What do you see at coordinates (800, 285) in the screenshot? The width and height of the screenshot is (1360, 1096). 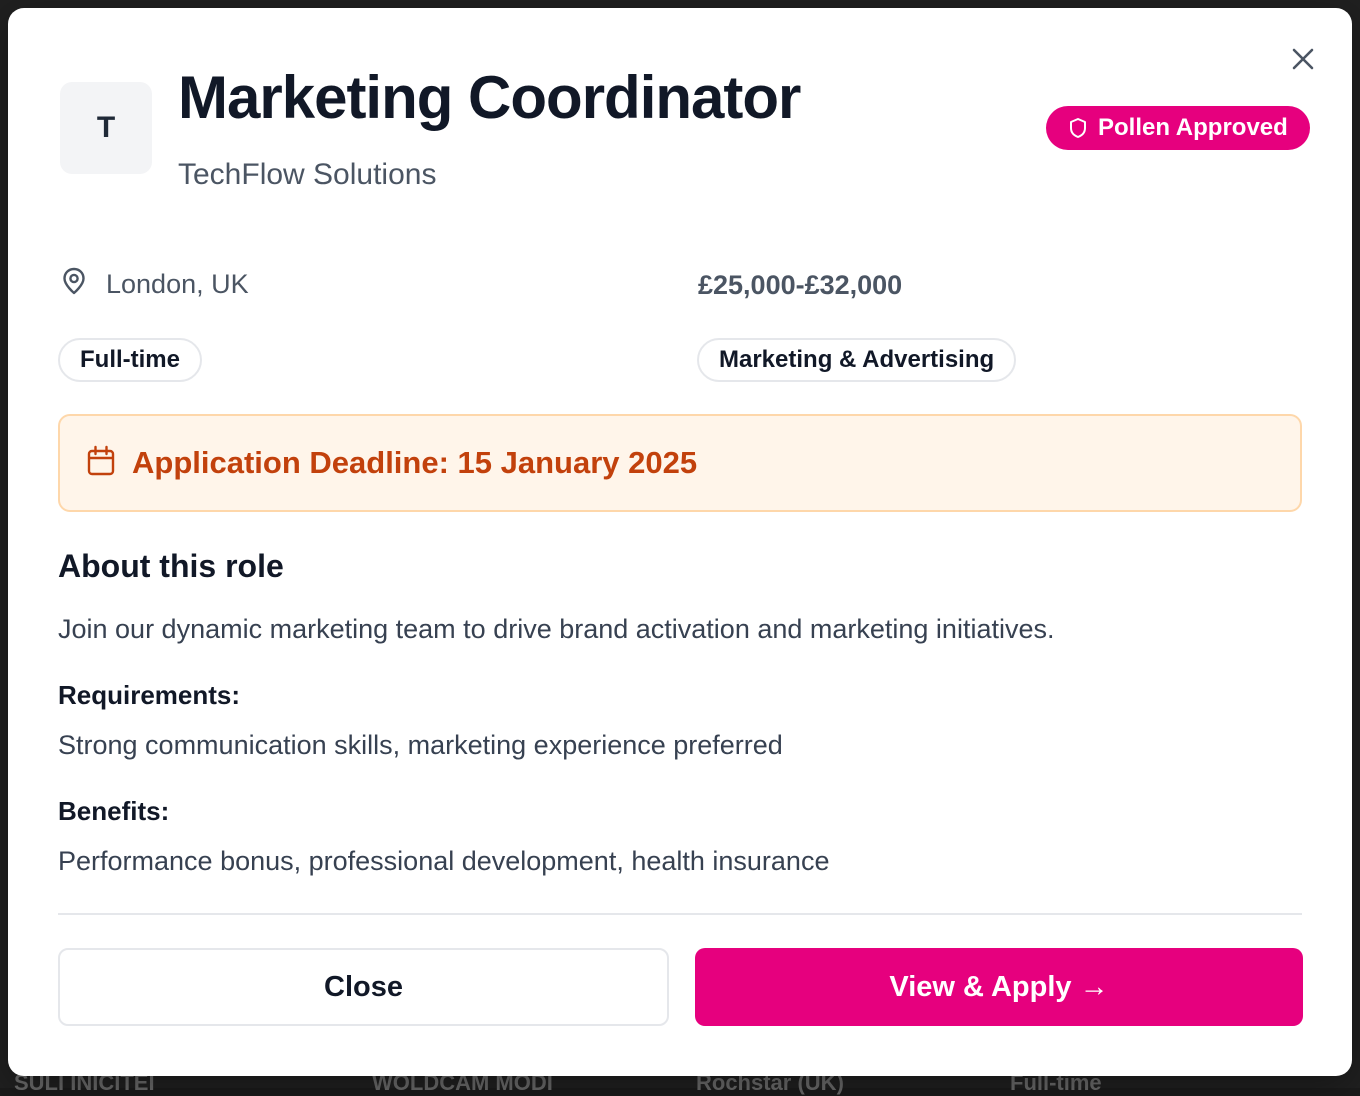 I see `salary-range: £25,000-£32,000` at bounding box center [800, 285].